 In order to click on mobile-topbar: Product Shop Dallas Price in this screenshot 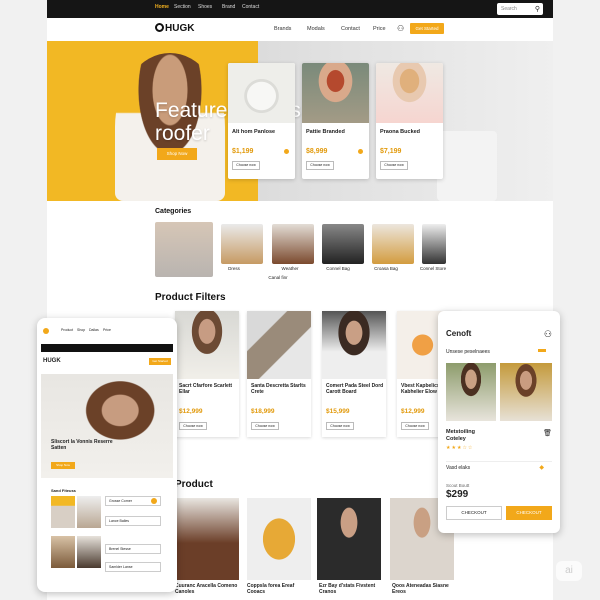, I will do `click(107, 331)`.